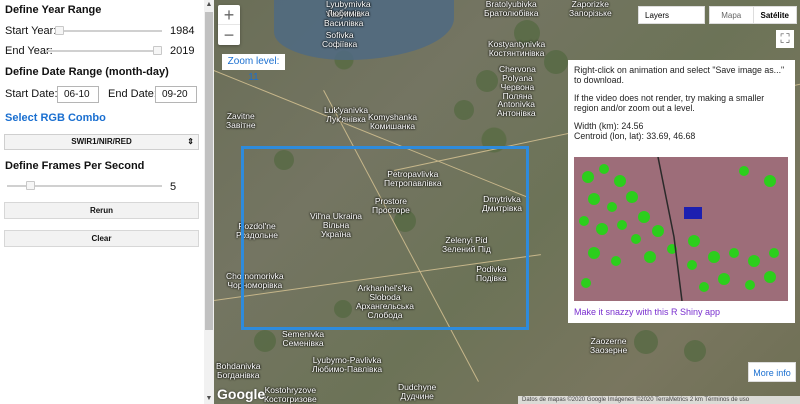 This screenshot has width=800, height=404. Describe the element at coordinates (209, 5) in the screenshot. I see `scroll-up-icon: ▲` at that location.